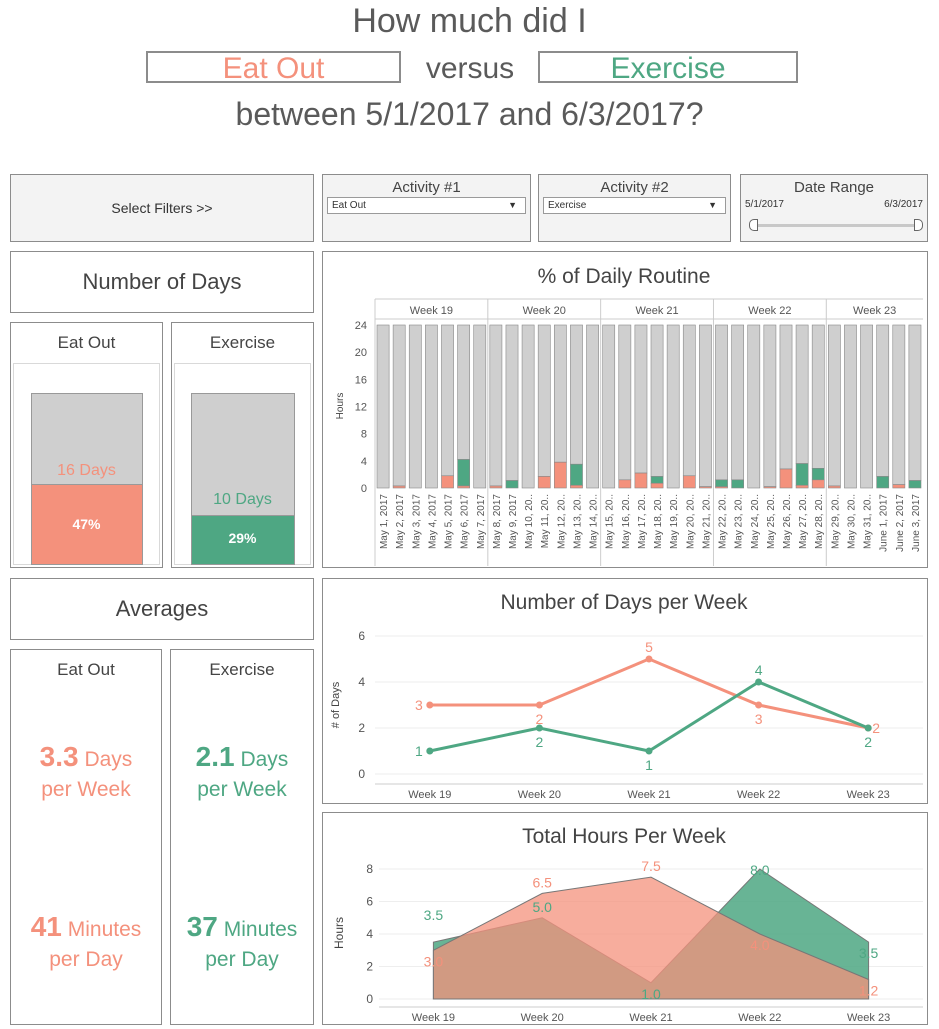 The width and height of the screenshot is (939, 1029). Describe the element at coordinates (86, 445) in the screenshot. I see `eat-out-days-card: Eat Out 16 Days 47%` at that location.